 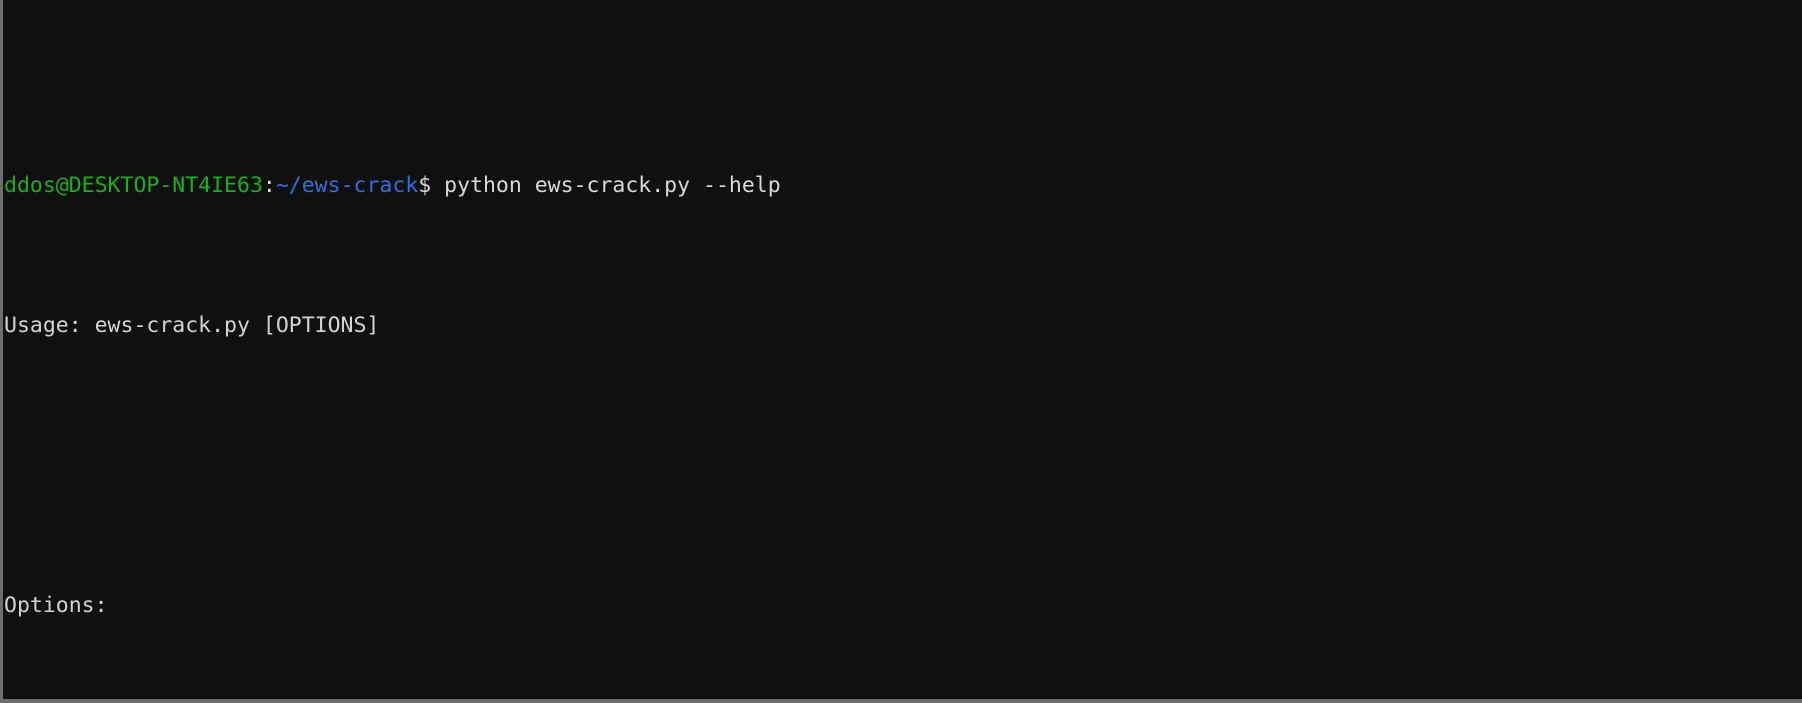 What do you see at coordinates (901, 701) in the screenshot?
I see `window-bottom-edge` at bounding box center [901, 701].